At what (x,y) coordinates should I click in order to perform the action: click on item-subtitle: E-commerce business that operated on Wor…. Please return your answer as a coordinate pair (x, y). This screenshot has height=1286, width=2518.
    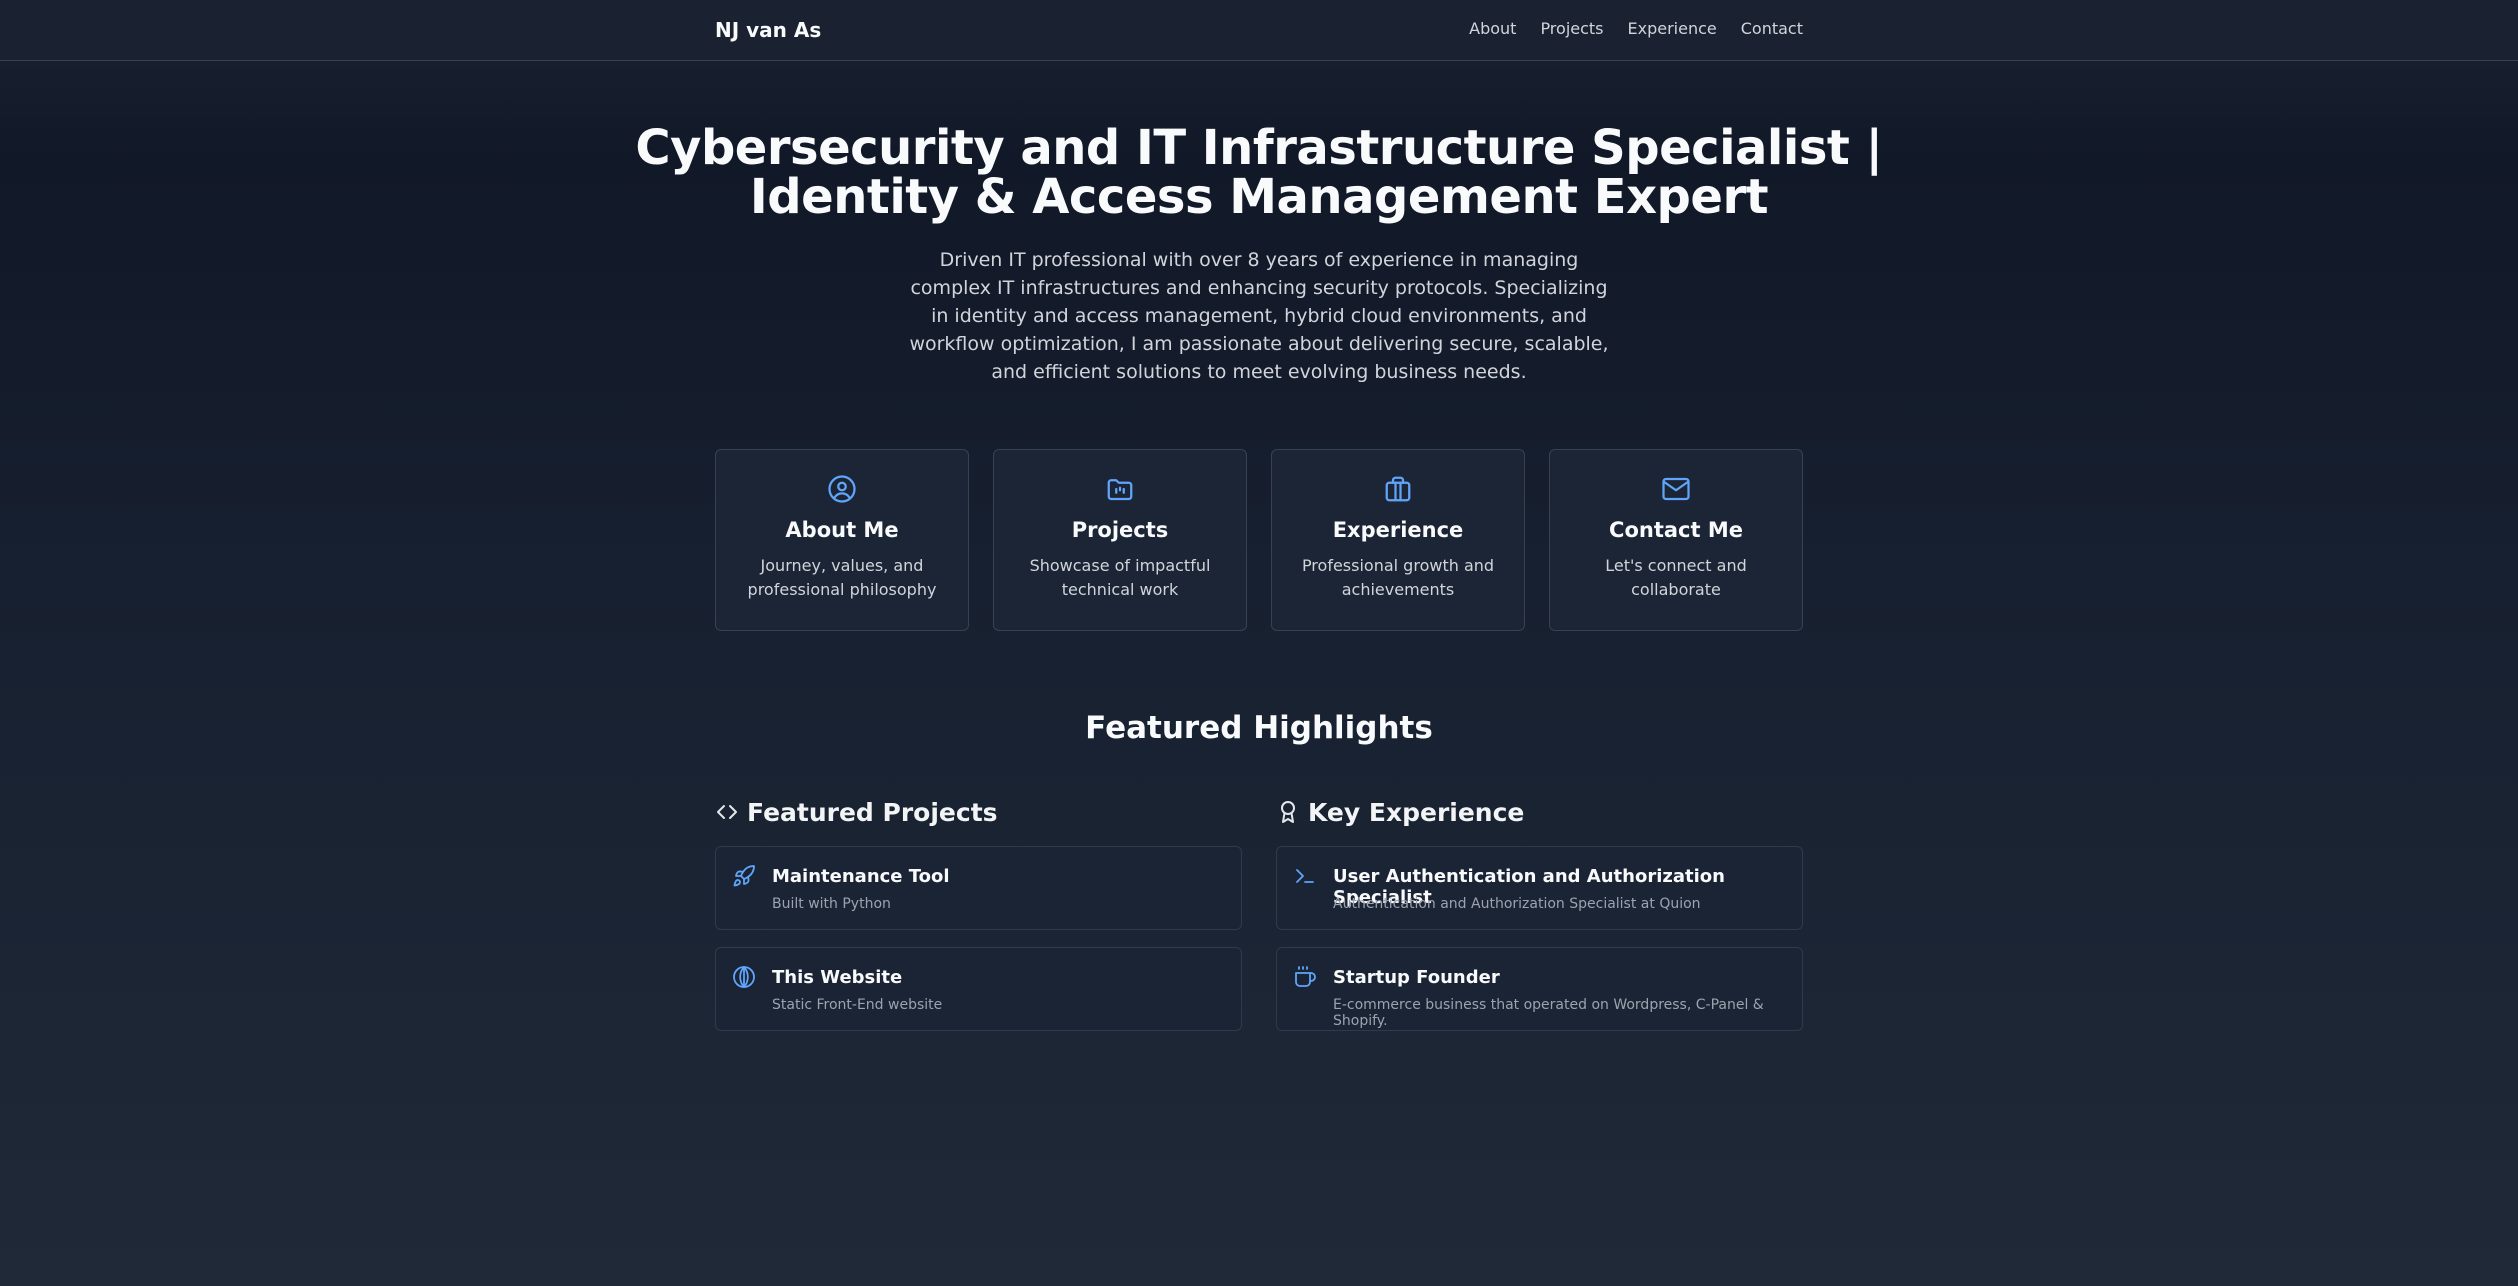
    Looking at the image, I should click on (1548, 1013).